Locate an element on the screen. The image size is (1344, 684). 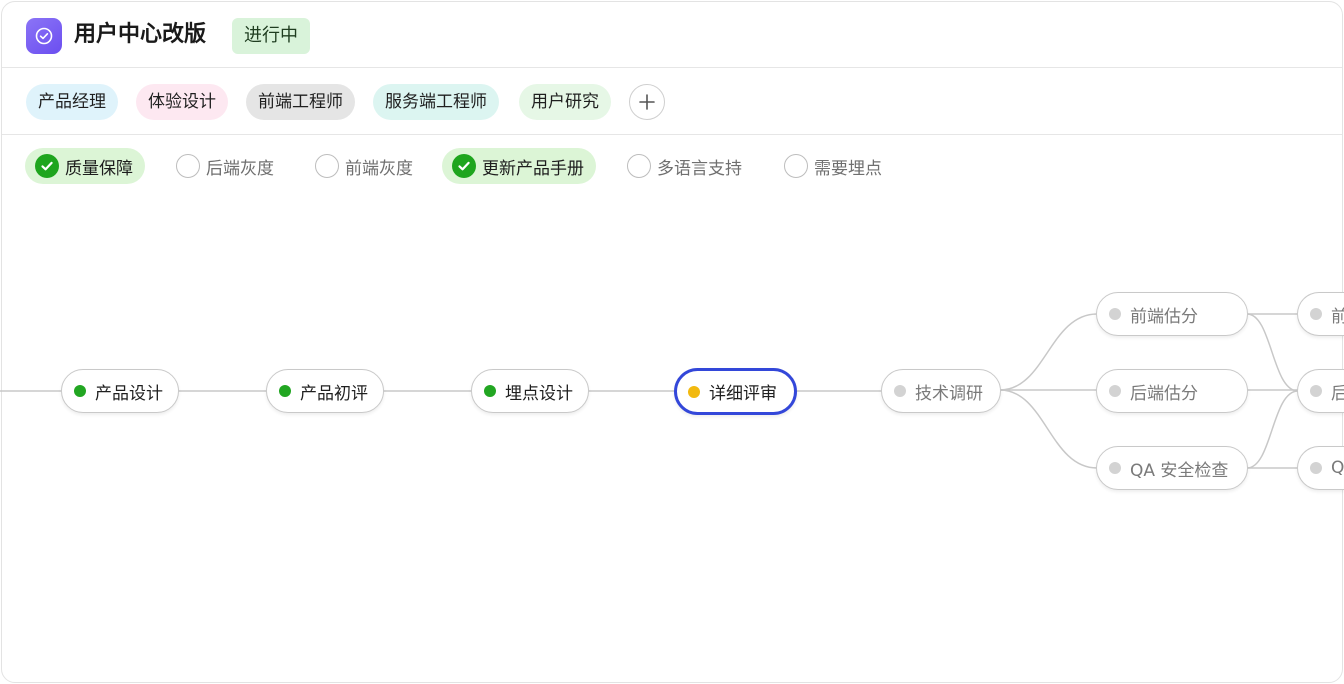
node-label: 后端估分 is located at coordinates (1164, 393).